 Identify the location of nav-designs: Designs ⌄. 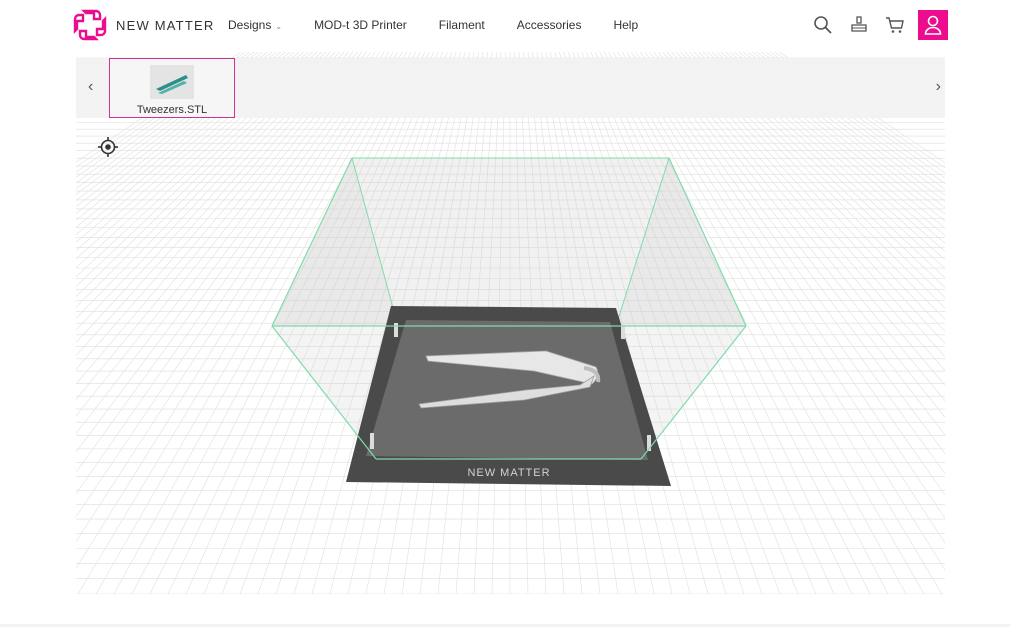
(255, 25).